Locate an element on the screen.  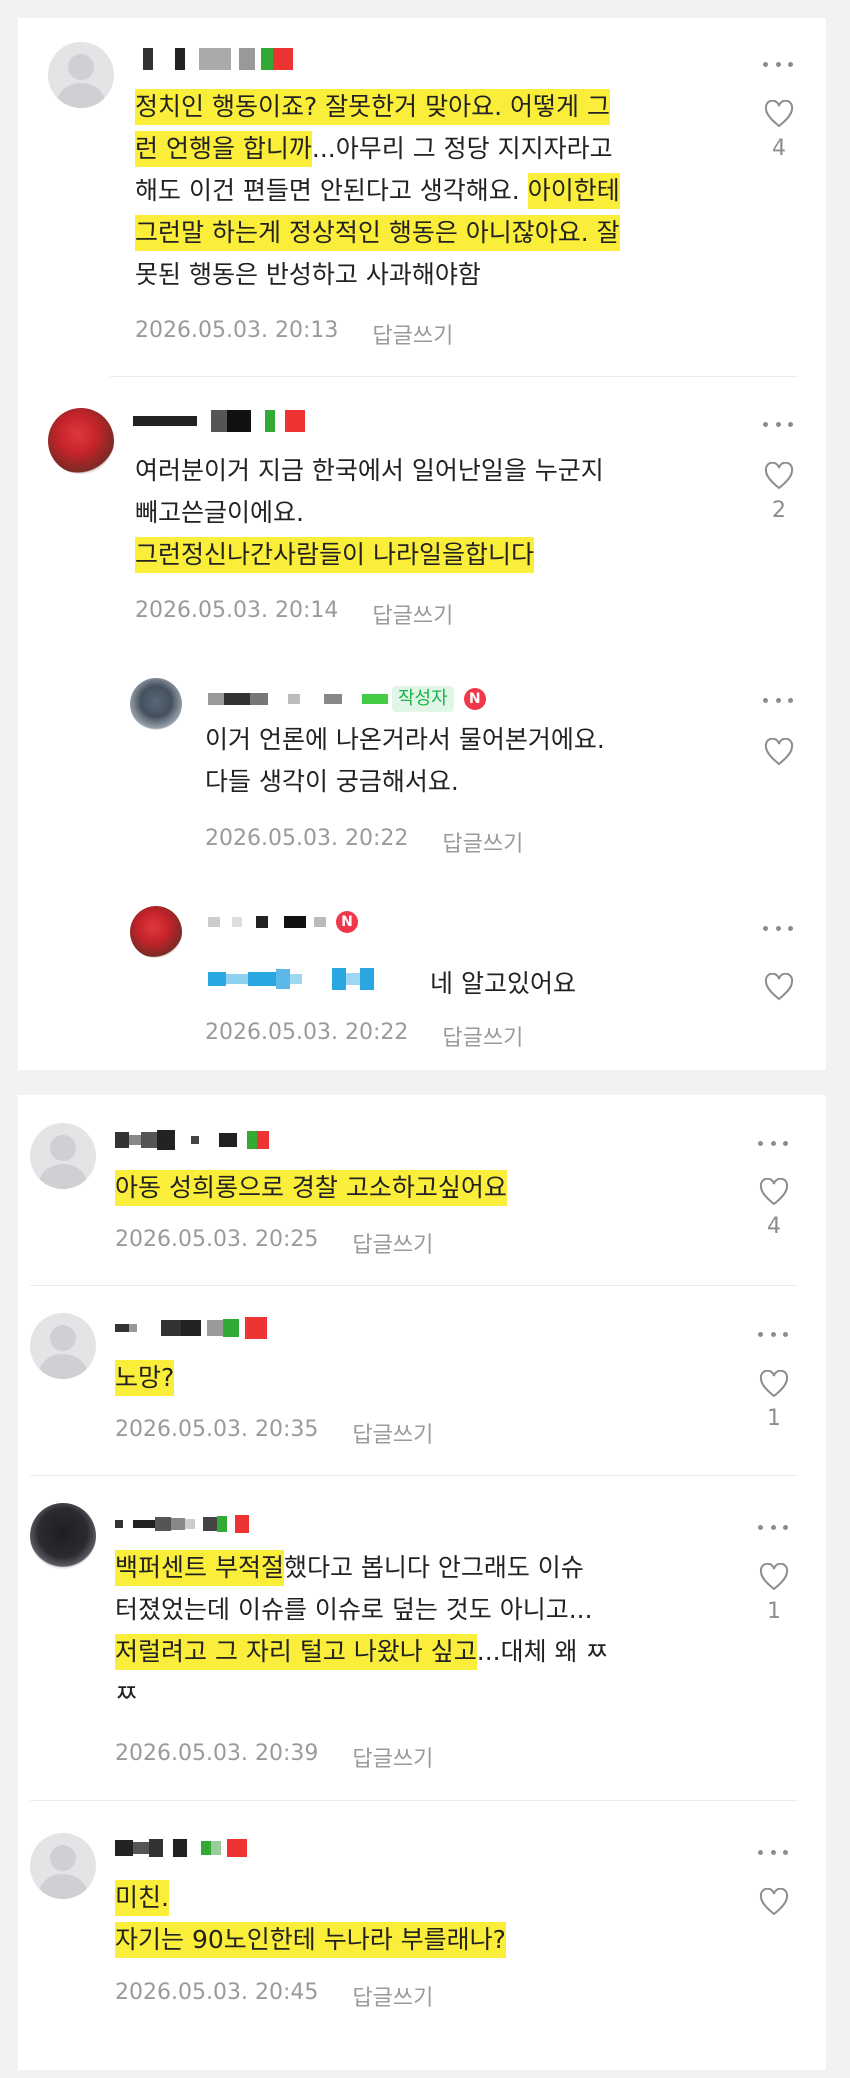
comment-line: 아동 성희롱으로 경찰 고소하고싶어요 is located at coordinates (311, 1188).